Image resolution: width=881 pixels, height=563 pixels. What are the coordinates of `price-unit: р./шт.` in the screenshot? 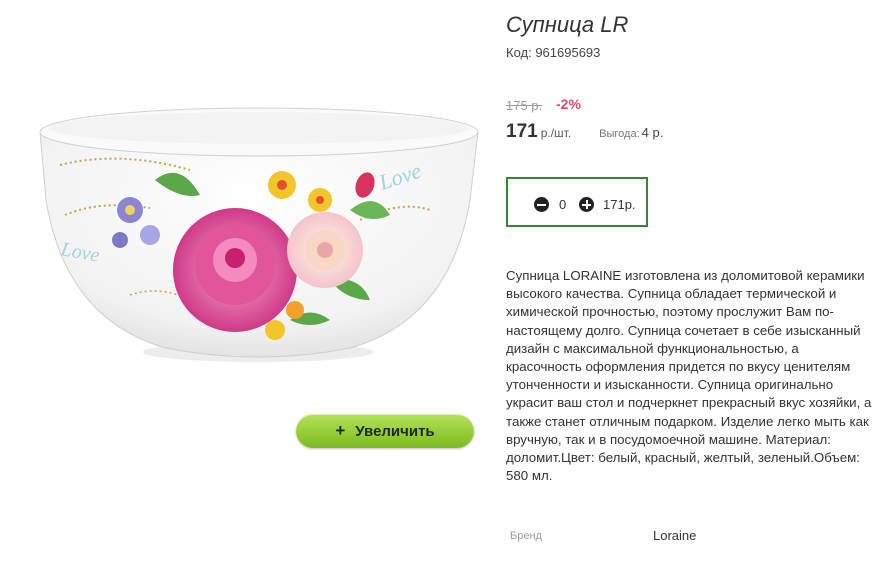 It's located at (556, 133).